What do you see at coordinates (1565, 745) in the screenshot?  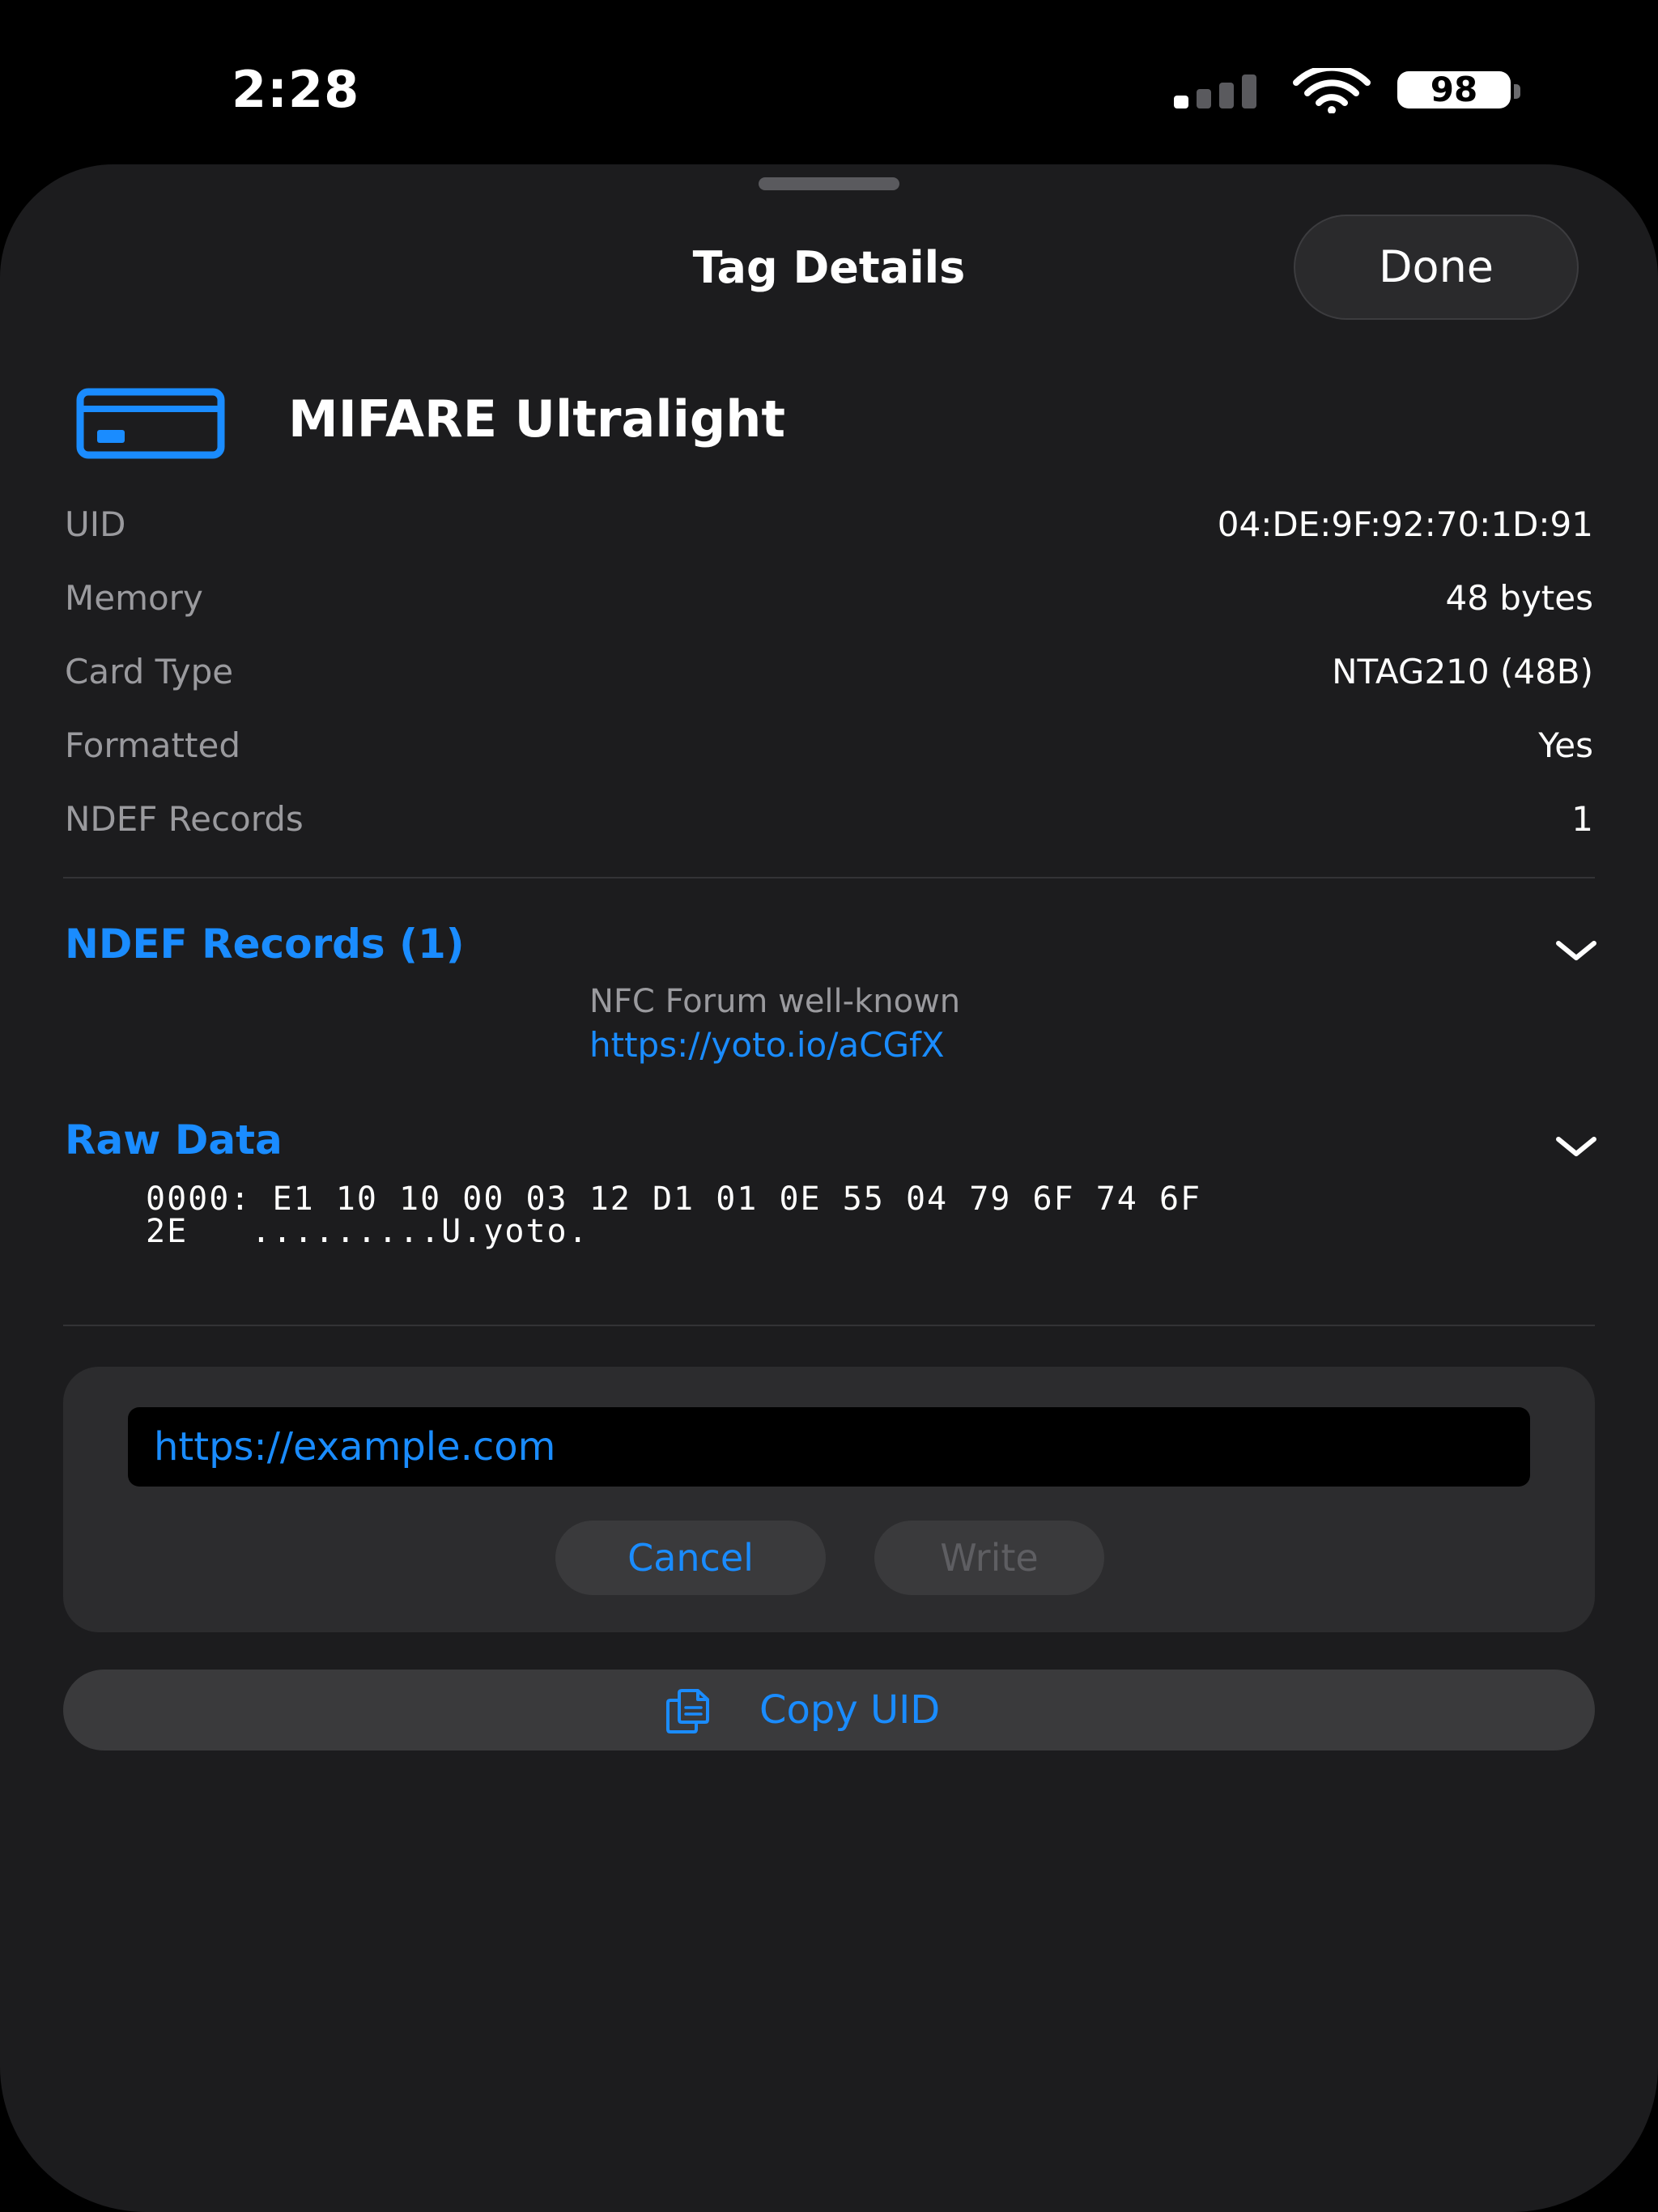 I see `detail-value: Yes` at bounding box center [1565, 745].